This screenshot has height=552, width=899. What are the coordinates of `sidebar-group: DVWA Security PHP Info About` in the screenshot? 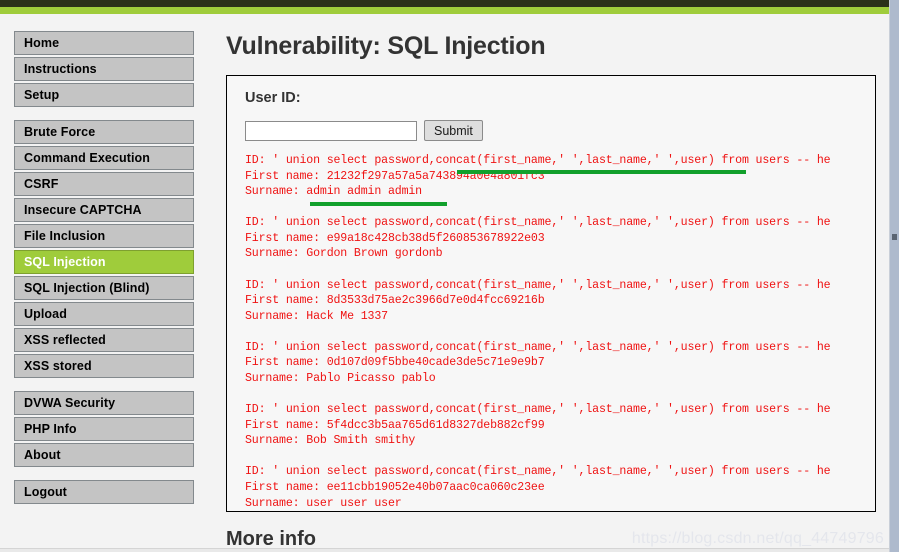 It's located at (104, 429).